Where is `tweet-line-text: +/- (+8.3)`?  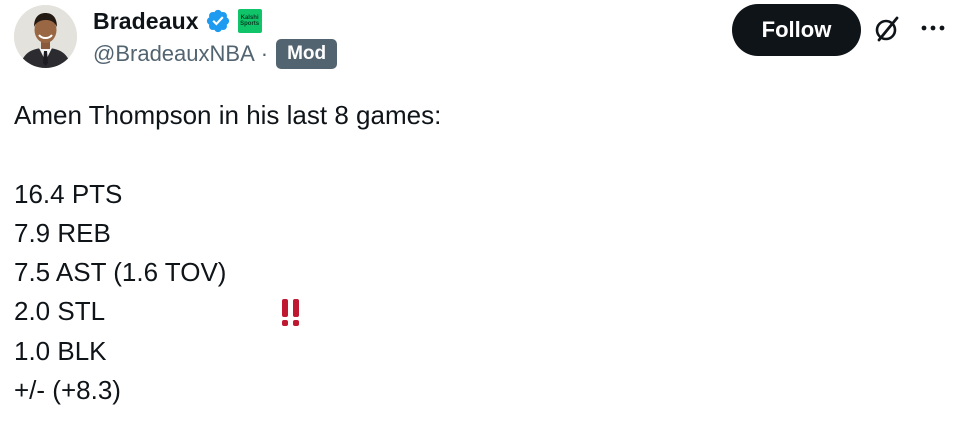 tweet-line-text: +/- (+8.3) is located at coordinates (67, 390).